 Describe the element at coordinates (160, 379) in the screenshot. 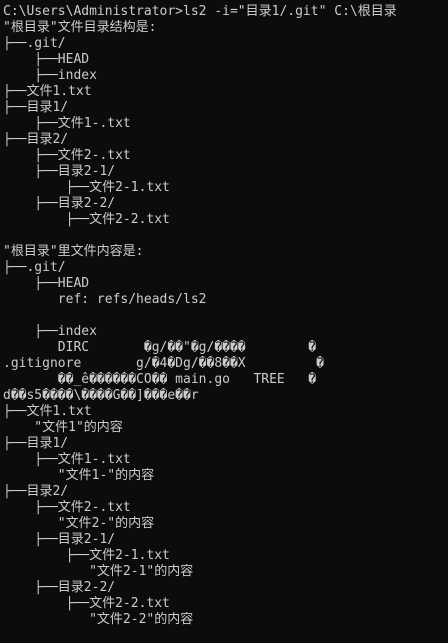

I see `console-line: ��_ê������CO�� main.go TREE �` at that location.